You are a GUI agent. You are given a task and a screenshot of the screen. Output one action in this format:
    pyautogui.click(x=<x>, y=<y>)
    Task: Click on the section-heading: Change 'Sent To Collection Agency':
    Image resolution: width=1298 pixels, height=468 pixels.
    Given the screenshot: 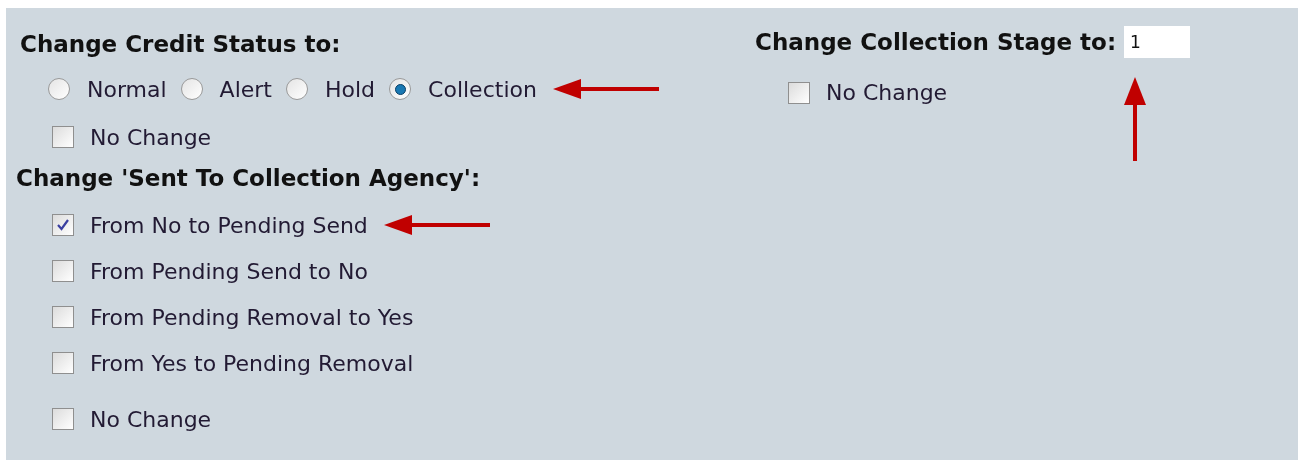 What is the action you would take?
    pyautogui.click(x=249, y=178)
    